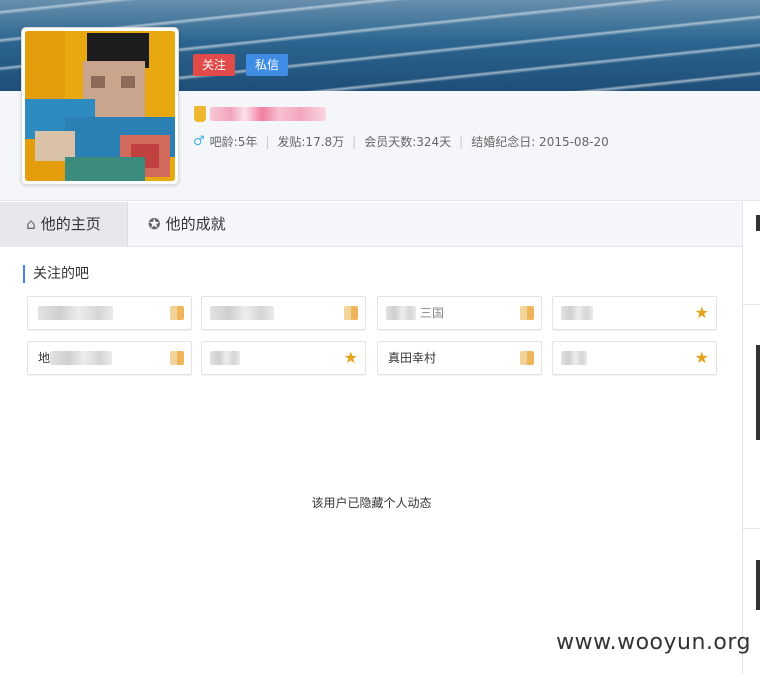 This screenshot has width=760, height=674. Describe the element at coordinates (267, 65) in the screenshot. I see `message-button: 私信` at that location.